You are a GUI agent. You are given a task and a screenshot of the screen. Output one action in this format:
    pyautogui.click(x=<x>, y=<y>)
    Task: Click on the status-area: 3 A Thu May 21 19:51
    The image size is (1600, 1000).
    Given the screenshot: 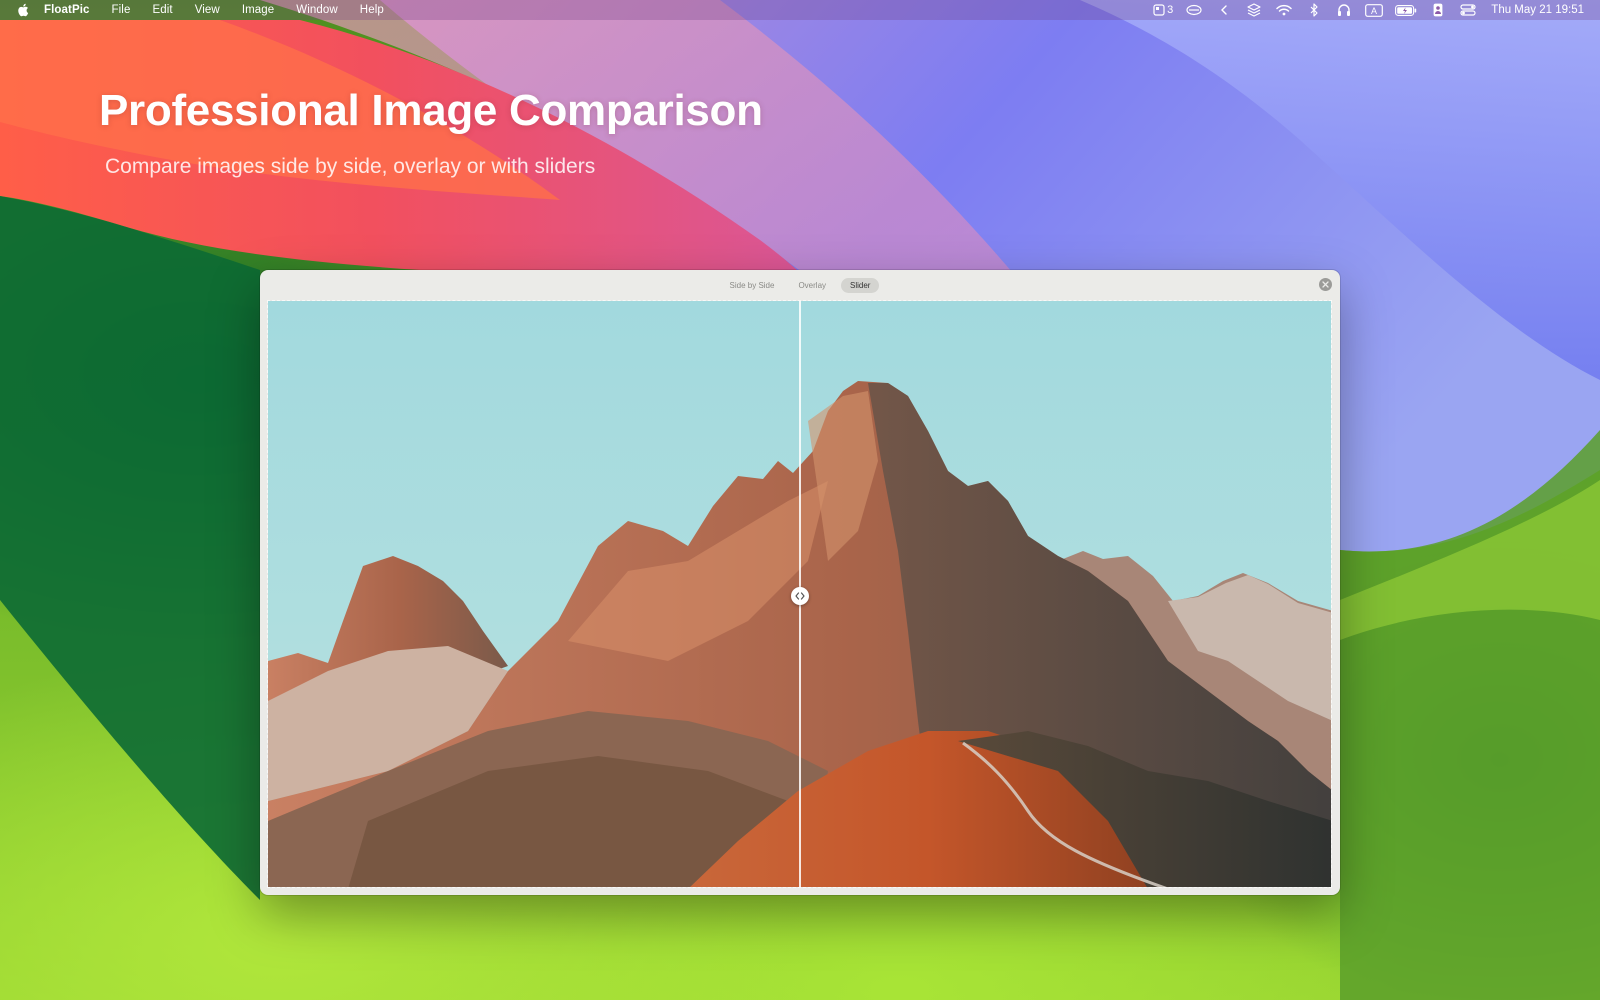 What is the action you would take?
    pyautogui.click(x=1373, y=10)
    